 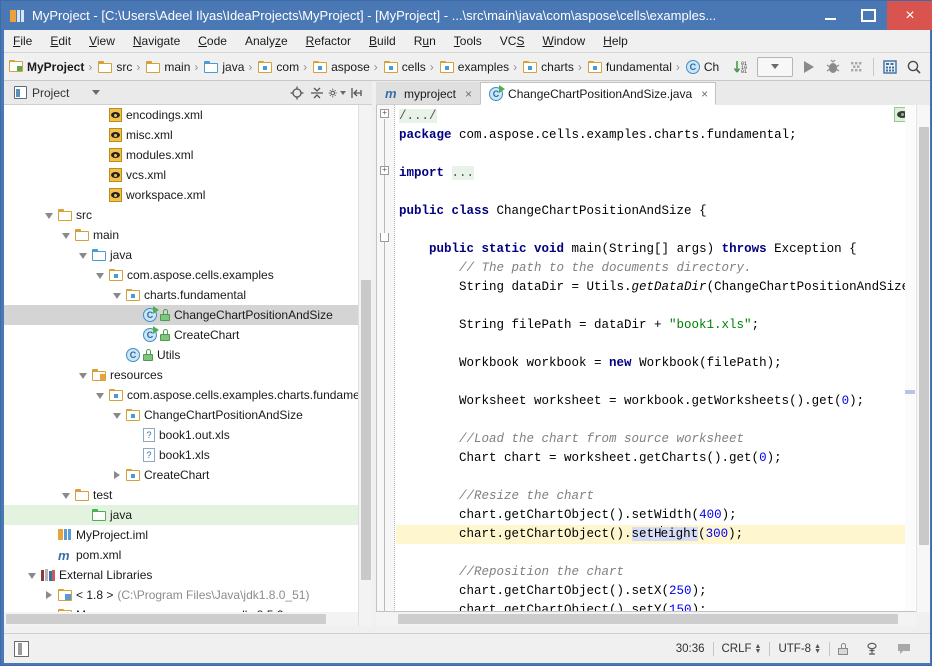 What do you see at coordinates (472, 67) in the screenshot?
I see `breadcrumb-examples: examples` at bounding box center [472, 67].